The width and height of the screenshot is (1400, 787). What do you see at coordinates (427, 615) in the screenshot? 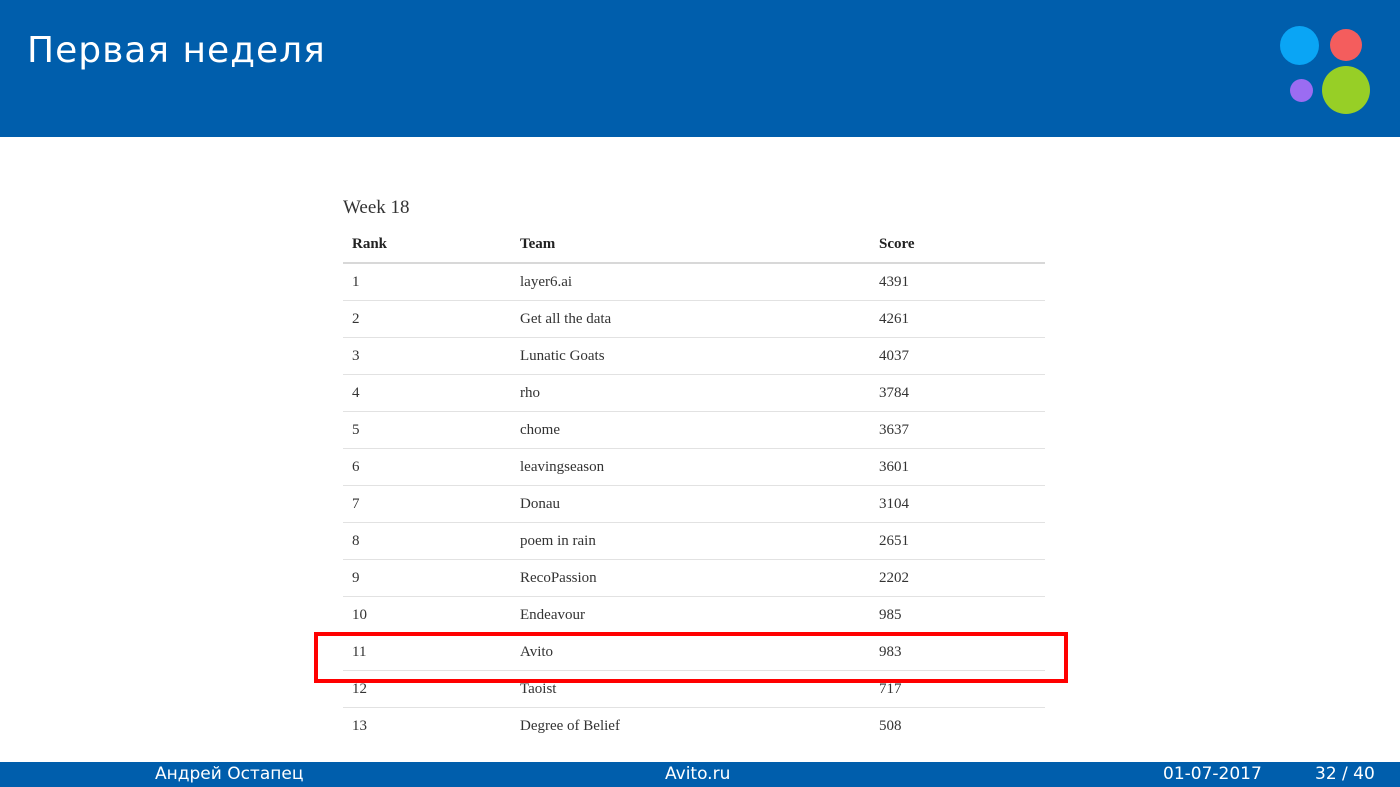
I see `cell-rank: 10` at bounding box center [427, 615].